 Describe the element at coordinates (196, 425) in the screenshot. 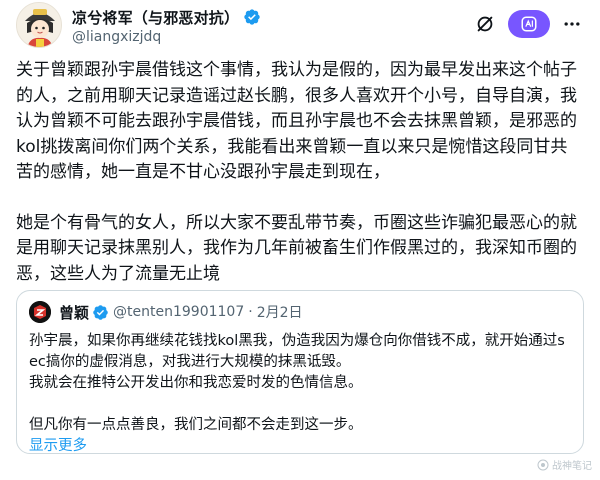

I see `quoted-line: 但凡你有一点点善良，我们之间都不会走到这一步。` at that location.